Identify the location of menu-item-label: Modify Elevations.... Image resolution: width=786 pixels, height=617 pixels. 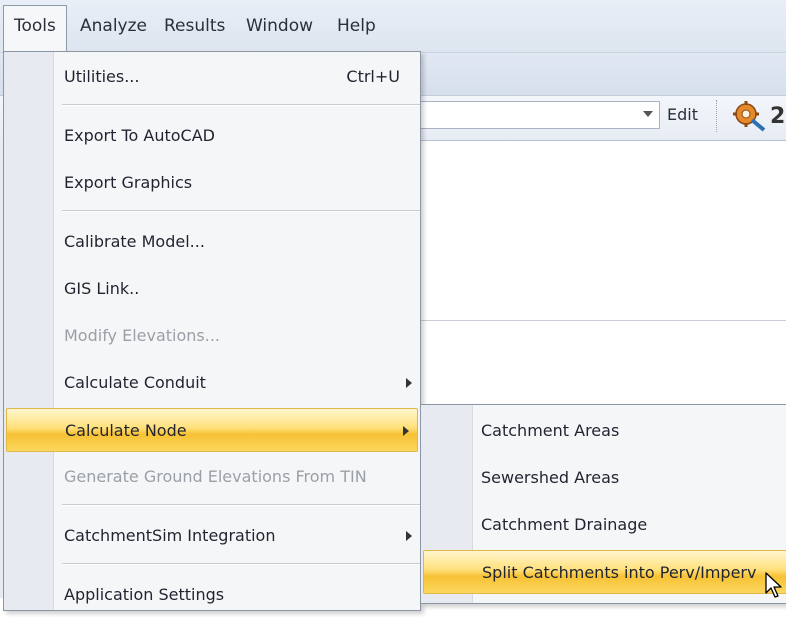
(142, 335).